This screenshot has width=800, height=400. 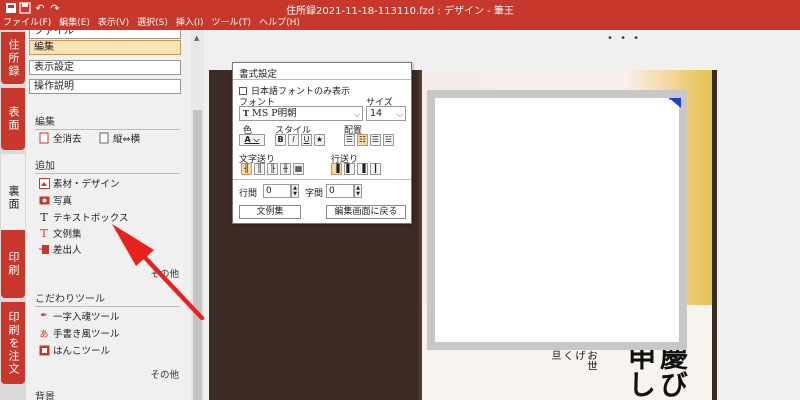 I want to click on handwriting-tool-button: あ 手書き風ツール, so click(x=79, y=333).